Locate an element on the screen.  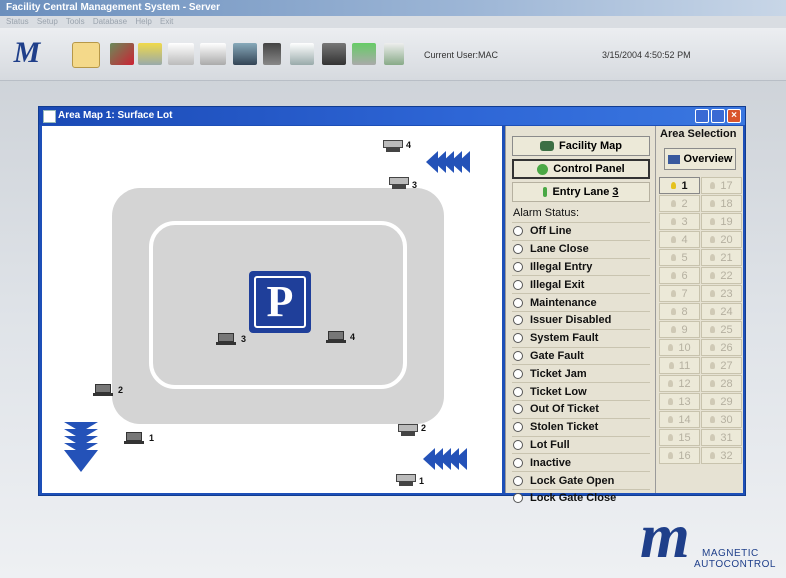
alarm-lane-close: Lane Close is located at coordinates (581, 248).